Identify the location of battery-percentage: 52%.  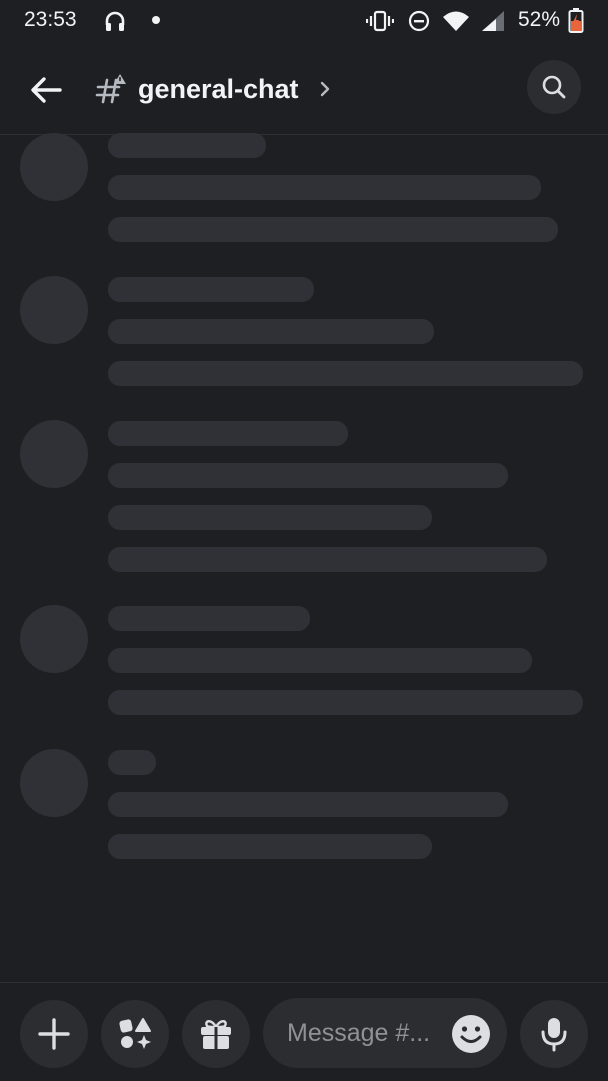
(539, 19).